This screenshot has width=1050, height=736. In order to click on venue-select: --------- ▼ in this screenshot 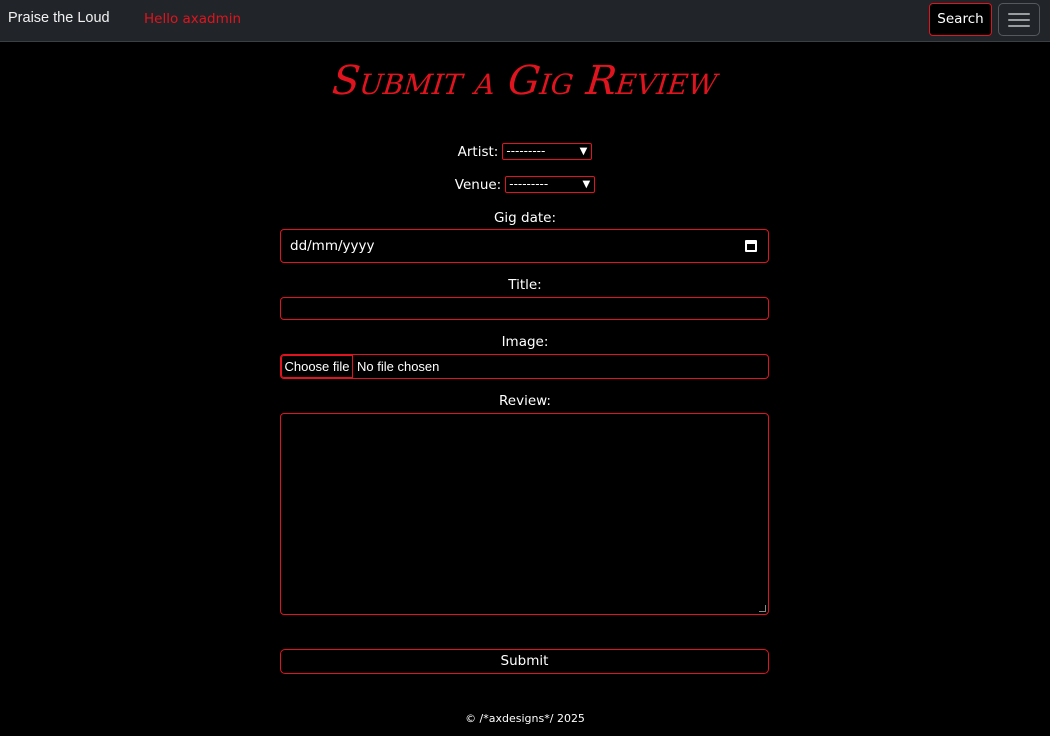, I will do `click(550, 184)`.